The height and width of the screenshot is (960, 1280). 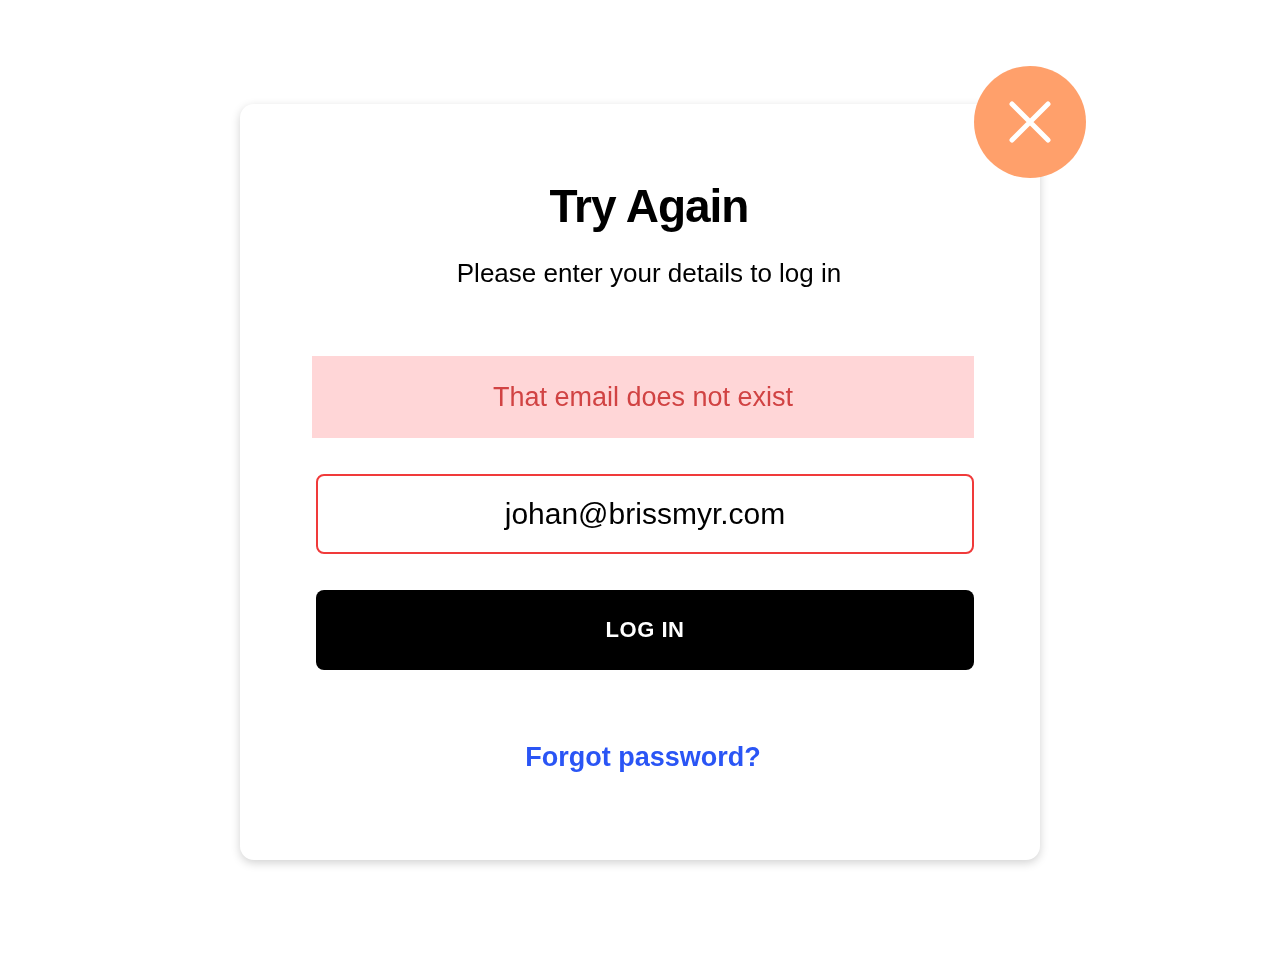 I want to click on dialog-title: Try Again, so click(x=649, y=206).